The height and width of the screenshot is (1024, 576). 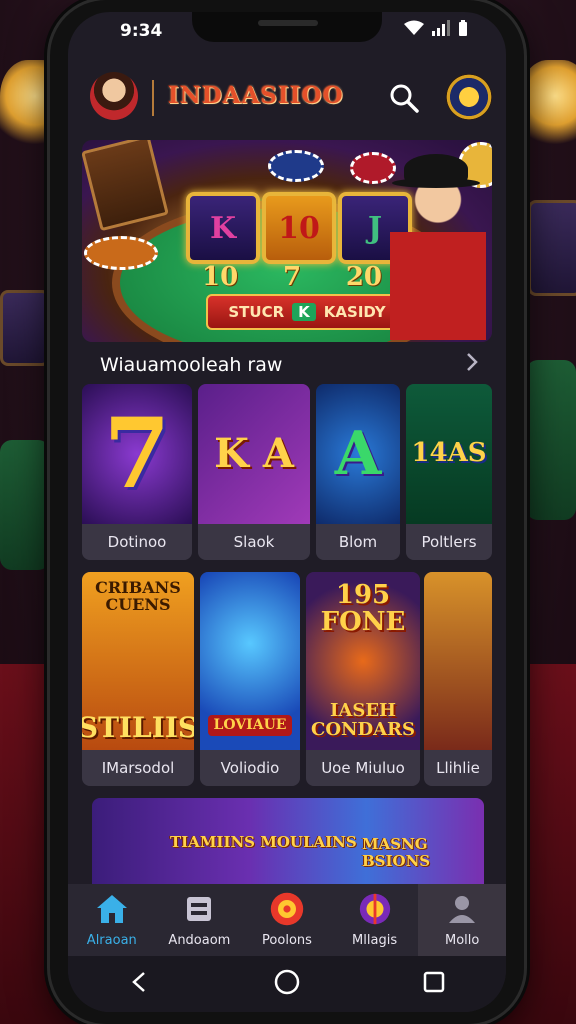 I want to click on recents-icon, so click(x=434, y=984).